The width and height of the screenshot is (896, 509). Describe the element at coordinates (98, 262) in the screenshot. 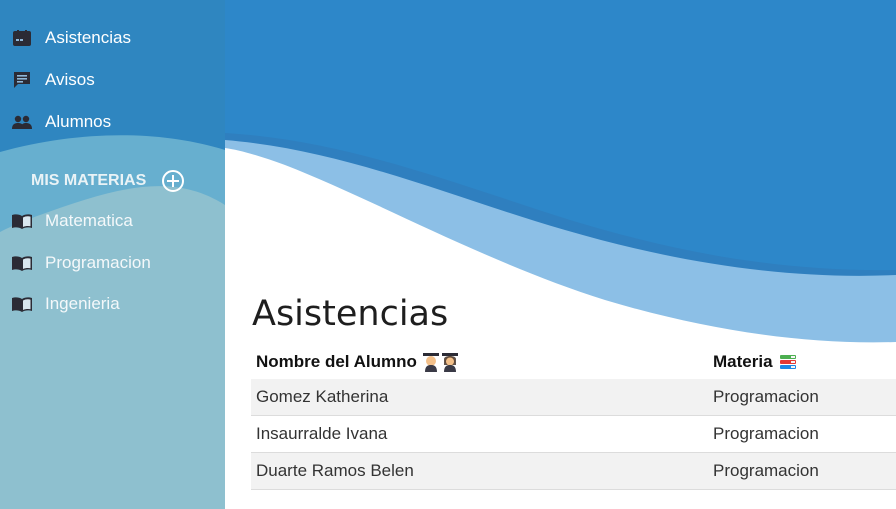

I see `sidebar-item-label: Programacion` at that location.